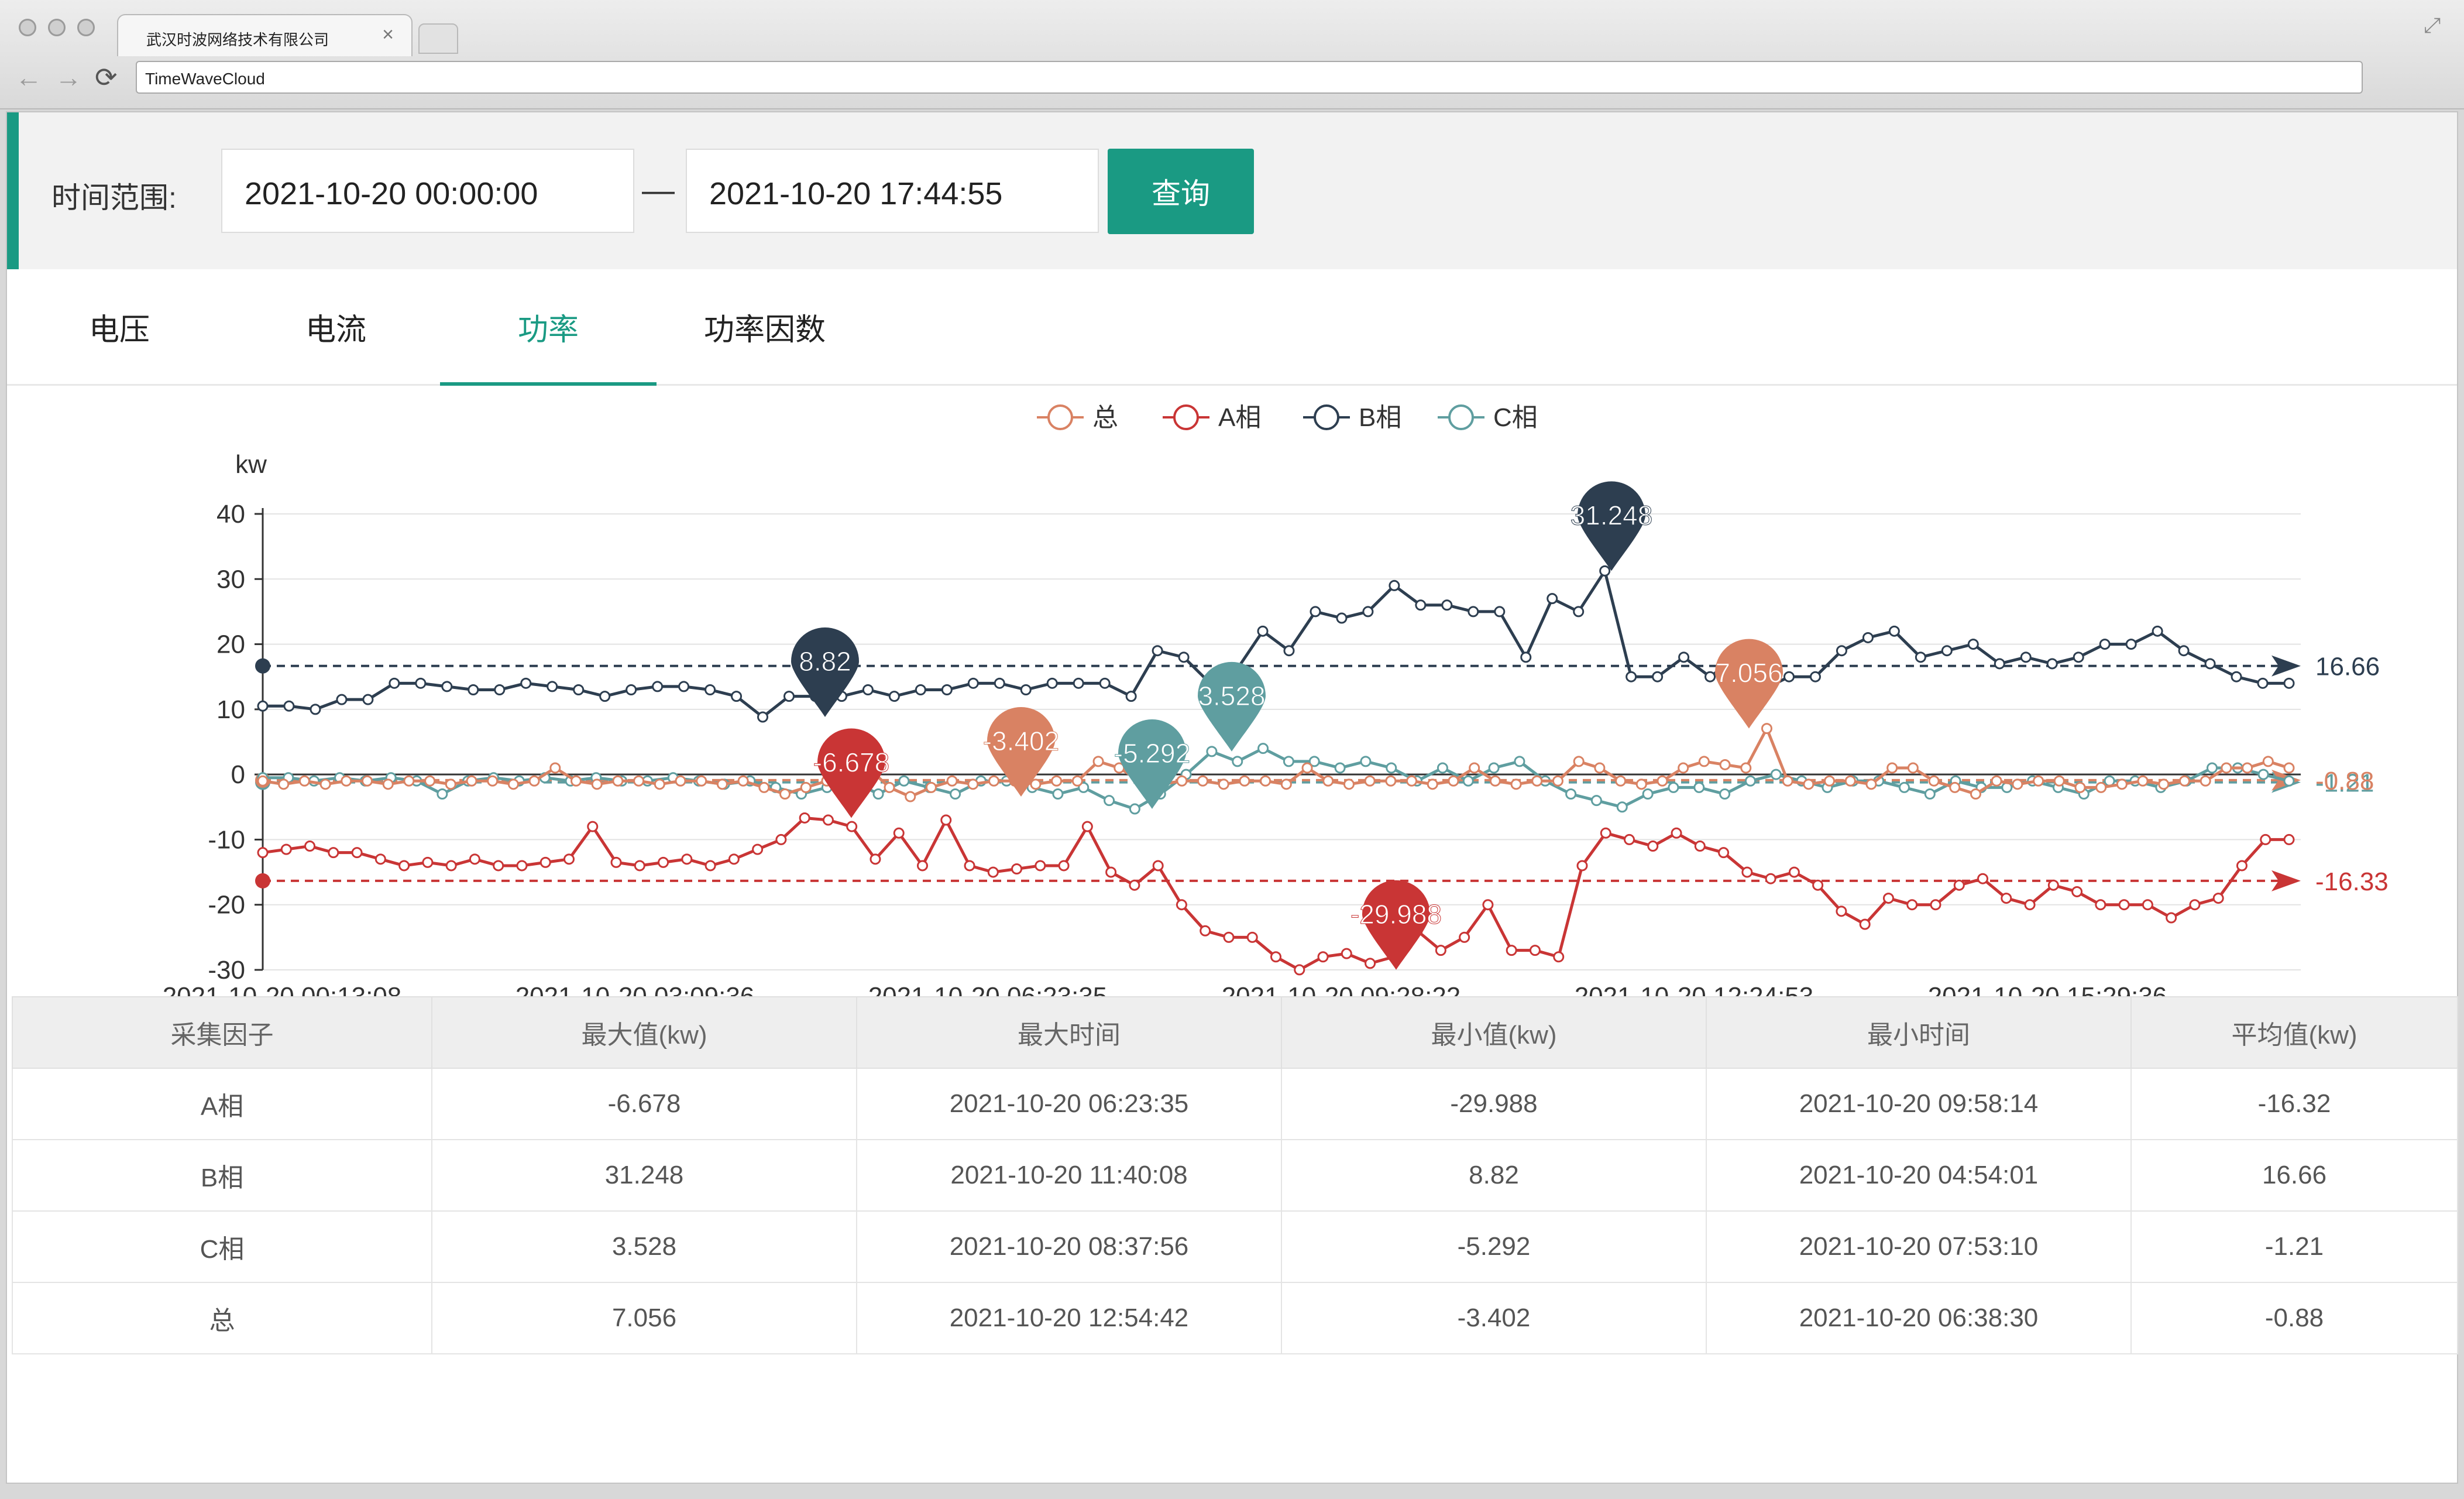 The width and height of the screenshot is (2464, 1499). Describe the element at coordinates (1181, 191) in the screenshot. I see `query-button: 查询` at that location.